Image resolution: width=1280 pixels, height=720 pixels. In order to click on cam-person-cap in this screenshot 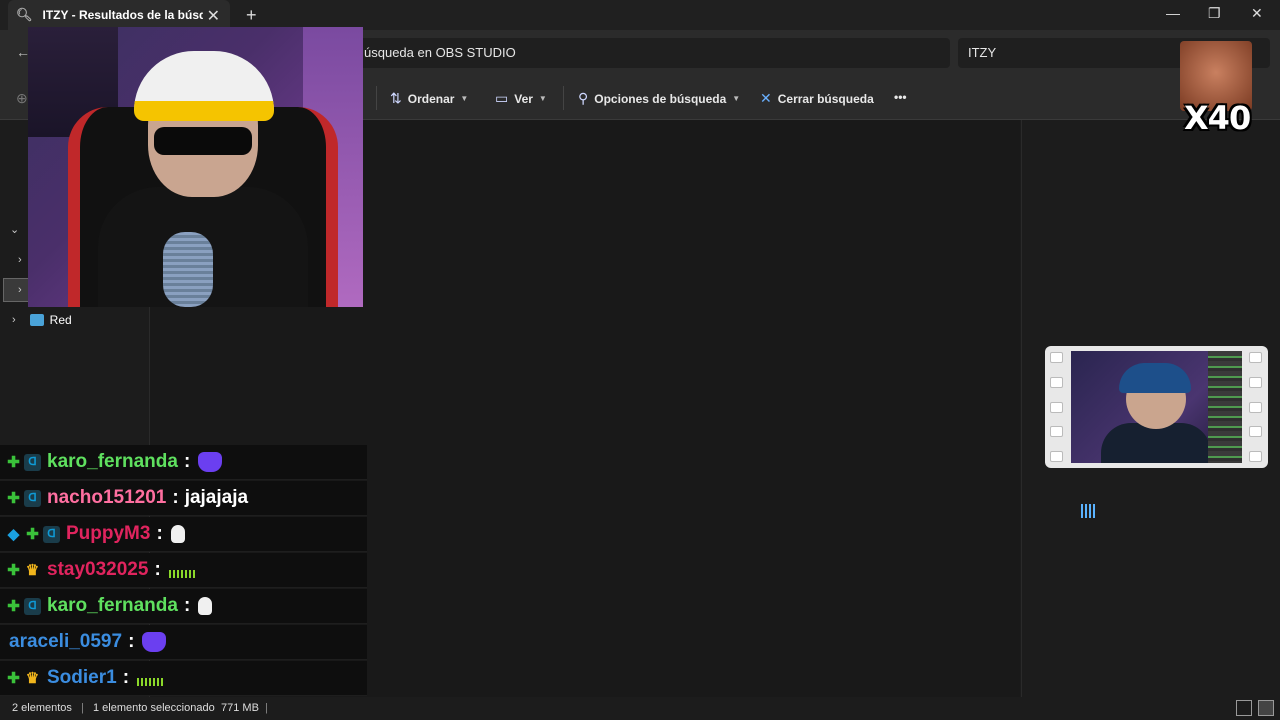, I will do `click(1155, 378)`.